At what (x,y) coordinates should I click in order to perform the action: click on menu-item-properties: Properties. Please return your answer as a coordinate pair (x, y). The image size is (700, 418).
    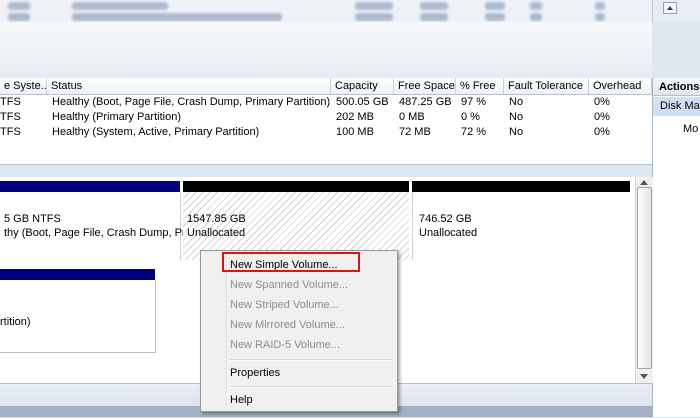
    Looking at the image, I should click on (255, 373).